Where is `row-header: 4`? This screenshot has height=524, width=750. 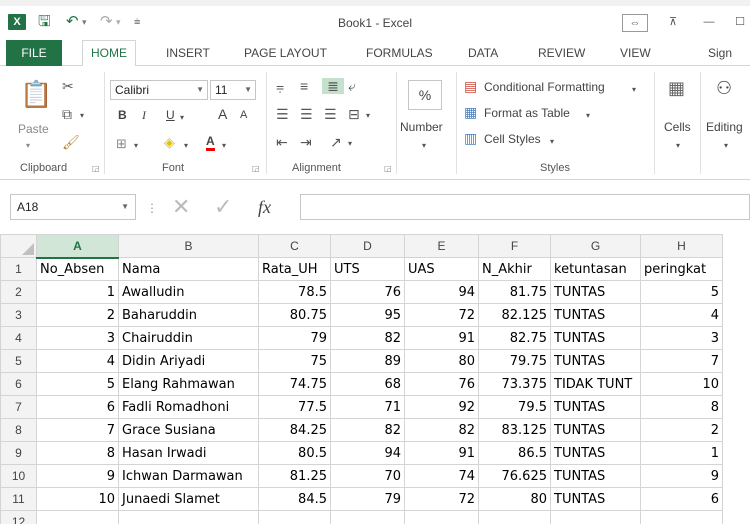 row-header: 4 is located at coordinates (18, 338).